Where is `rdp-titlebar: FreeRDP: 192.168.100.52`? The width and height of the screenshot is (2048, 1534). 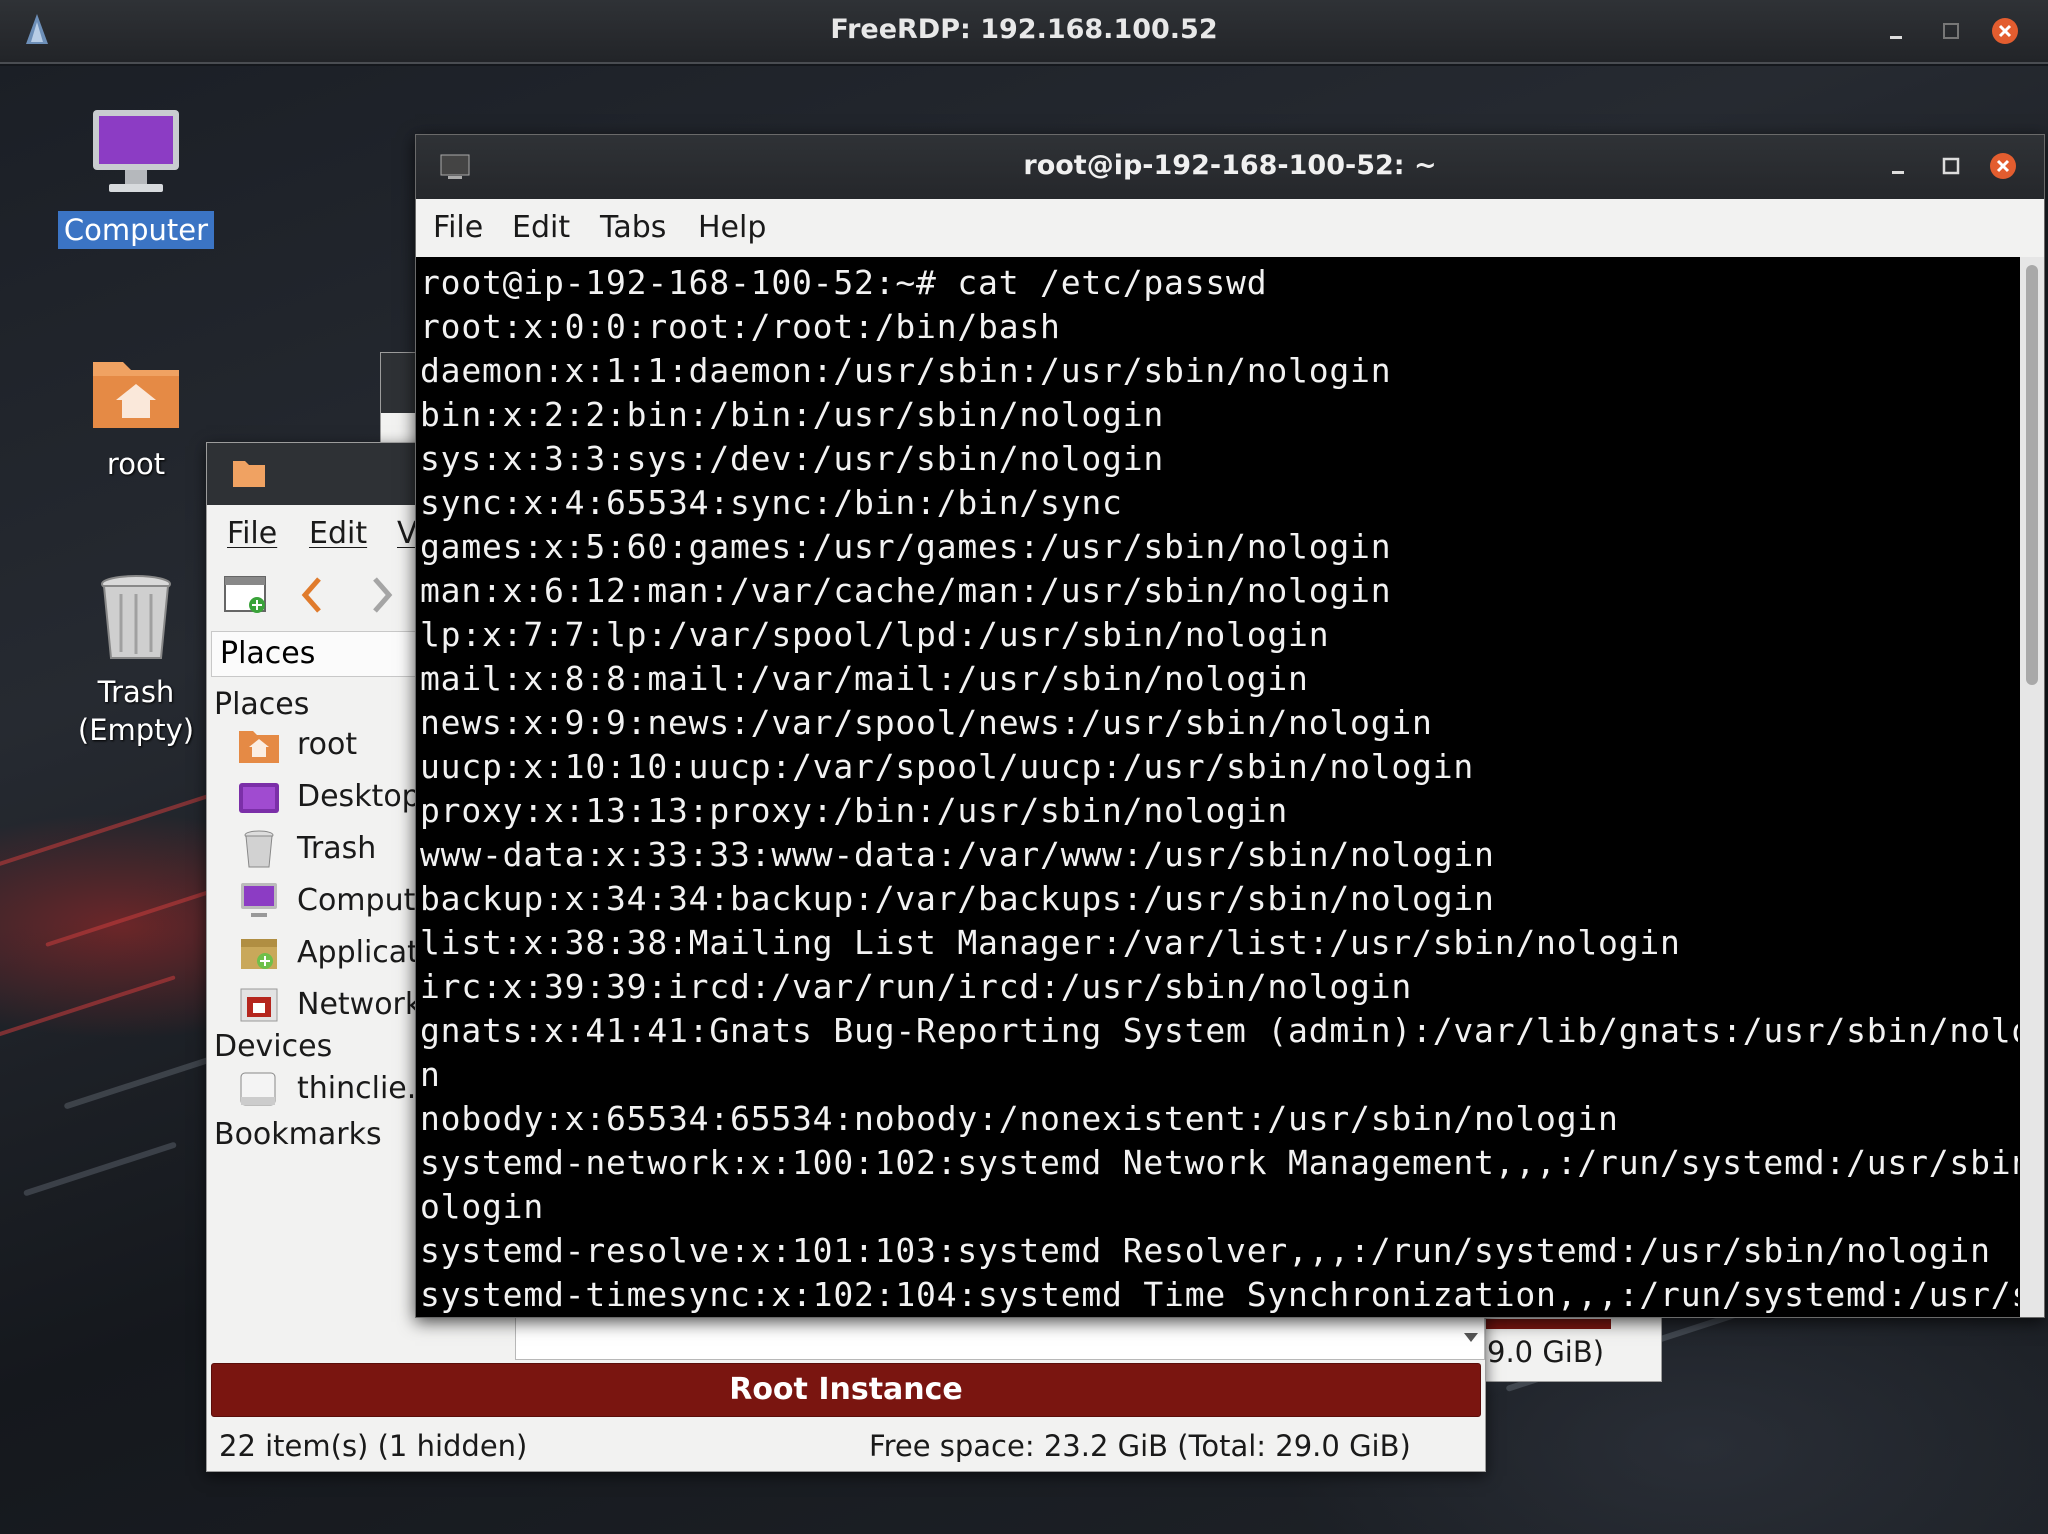
rdp-titlebar: FreeRDP: 192.168.100.52 is located at coordinates (1024, 32).